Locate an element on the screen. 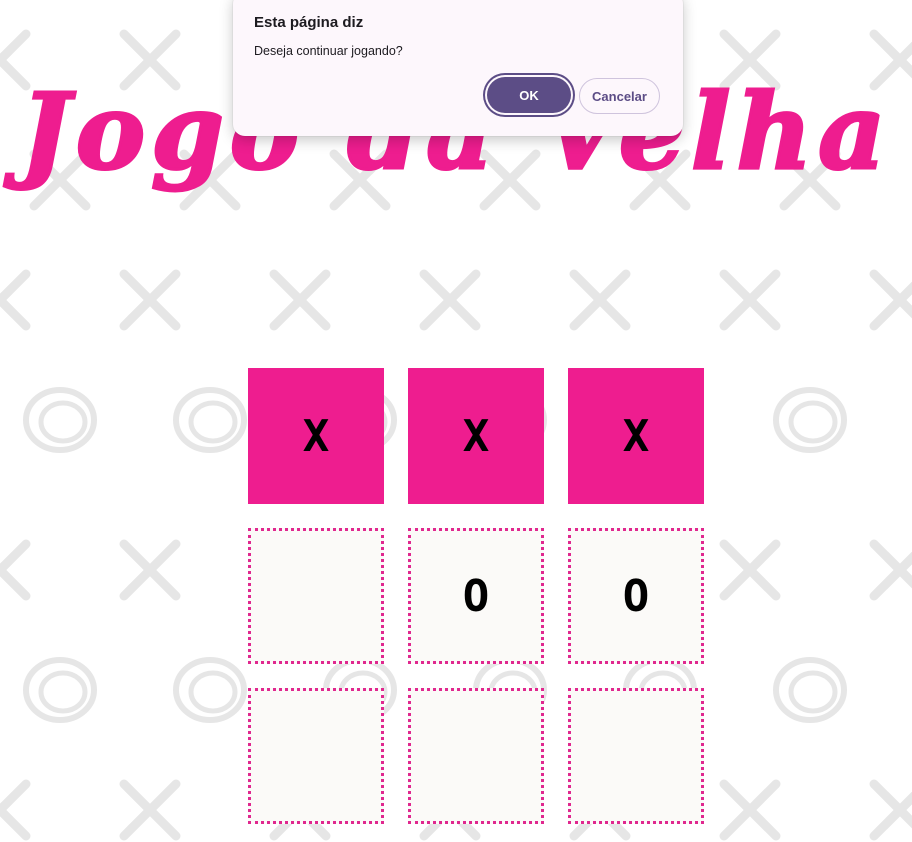 This screenshot has height=842, width=912. board-cell-1-3: X is located at coordinates (636, 436).